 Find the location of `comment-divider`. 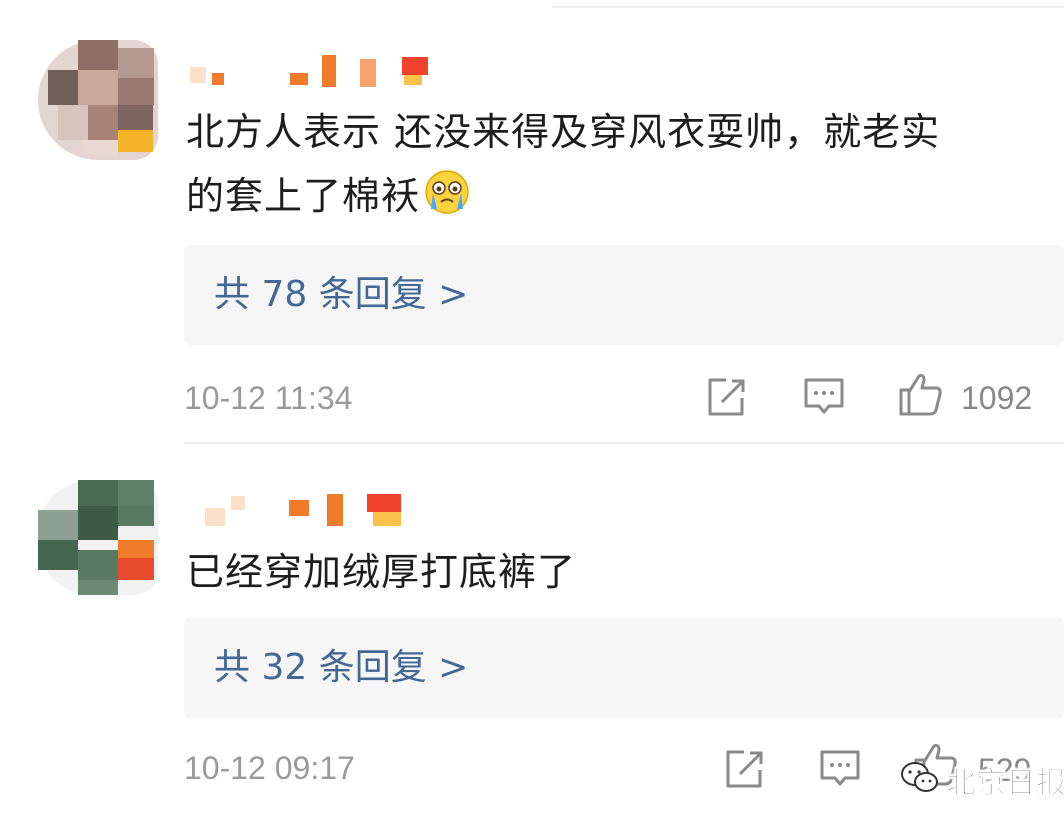

comment-divider is located at coordinates (624, 443).